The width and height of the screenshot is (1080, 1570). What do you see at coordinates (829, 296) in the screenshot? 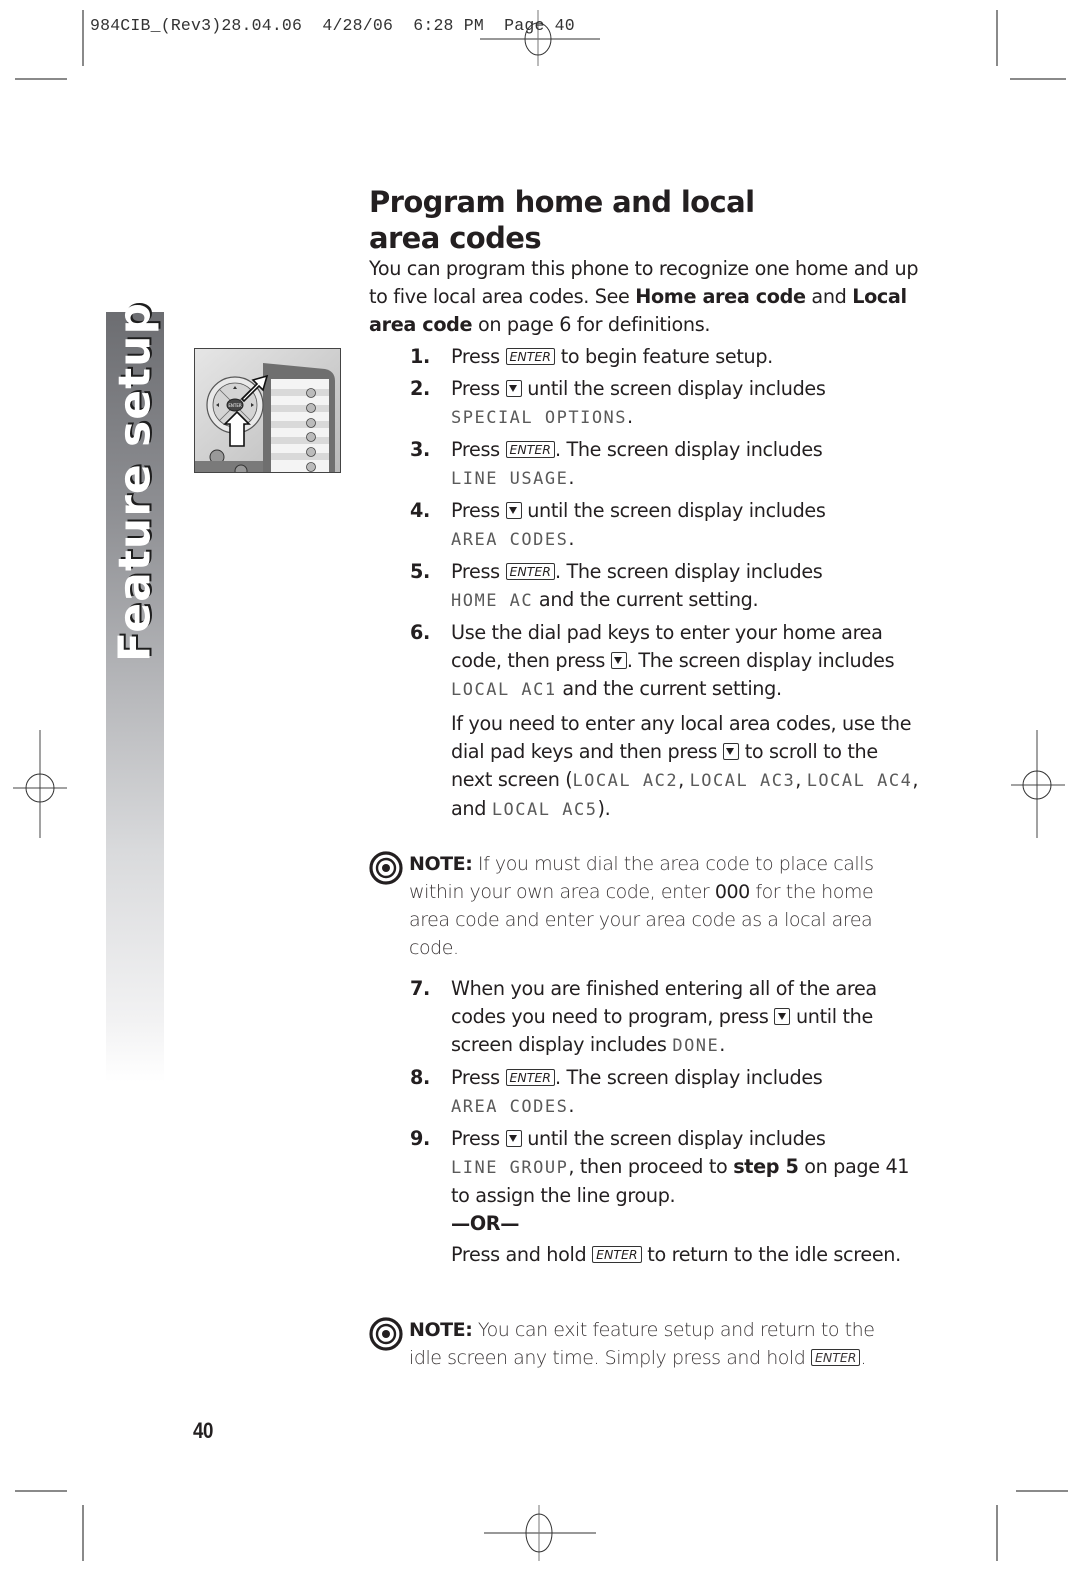
I see `intro-text: and` at bounding box center [829, 296].